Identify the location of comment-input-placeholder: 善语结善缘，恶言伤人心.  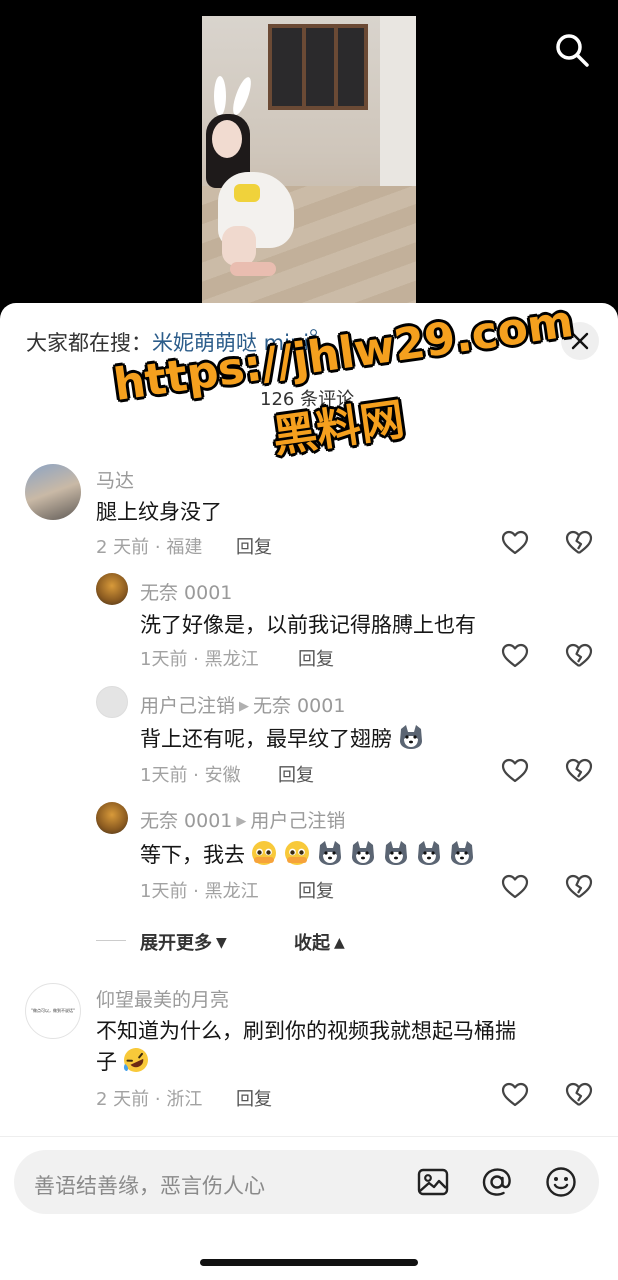
(149, 1185).